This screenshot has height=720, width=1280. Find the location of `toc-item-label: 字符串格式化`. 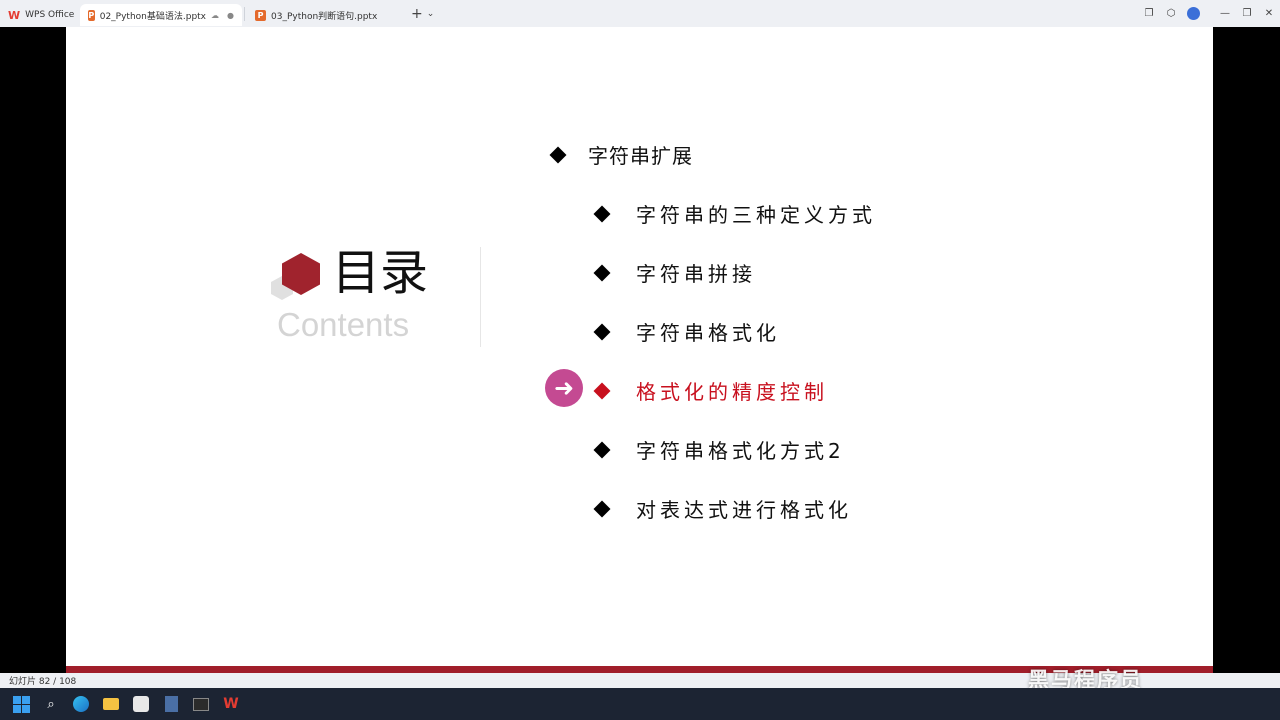

toc-item-label: 字符串格式化 is located at coordinates (708, 333).